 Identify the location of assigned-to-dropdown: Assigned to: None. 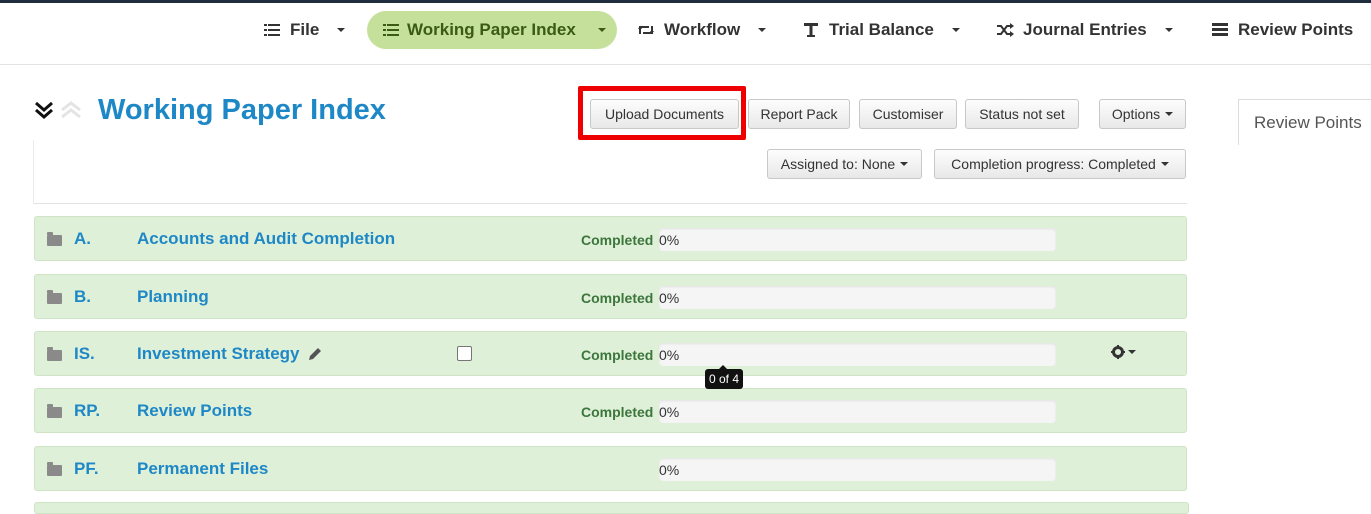
(844, 164).